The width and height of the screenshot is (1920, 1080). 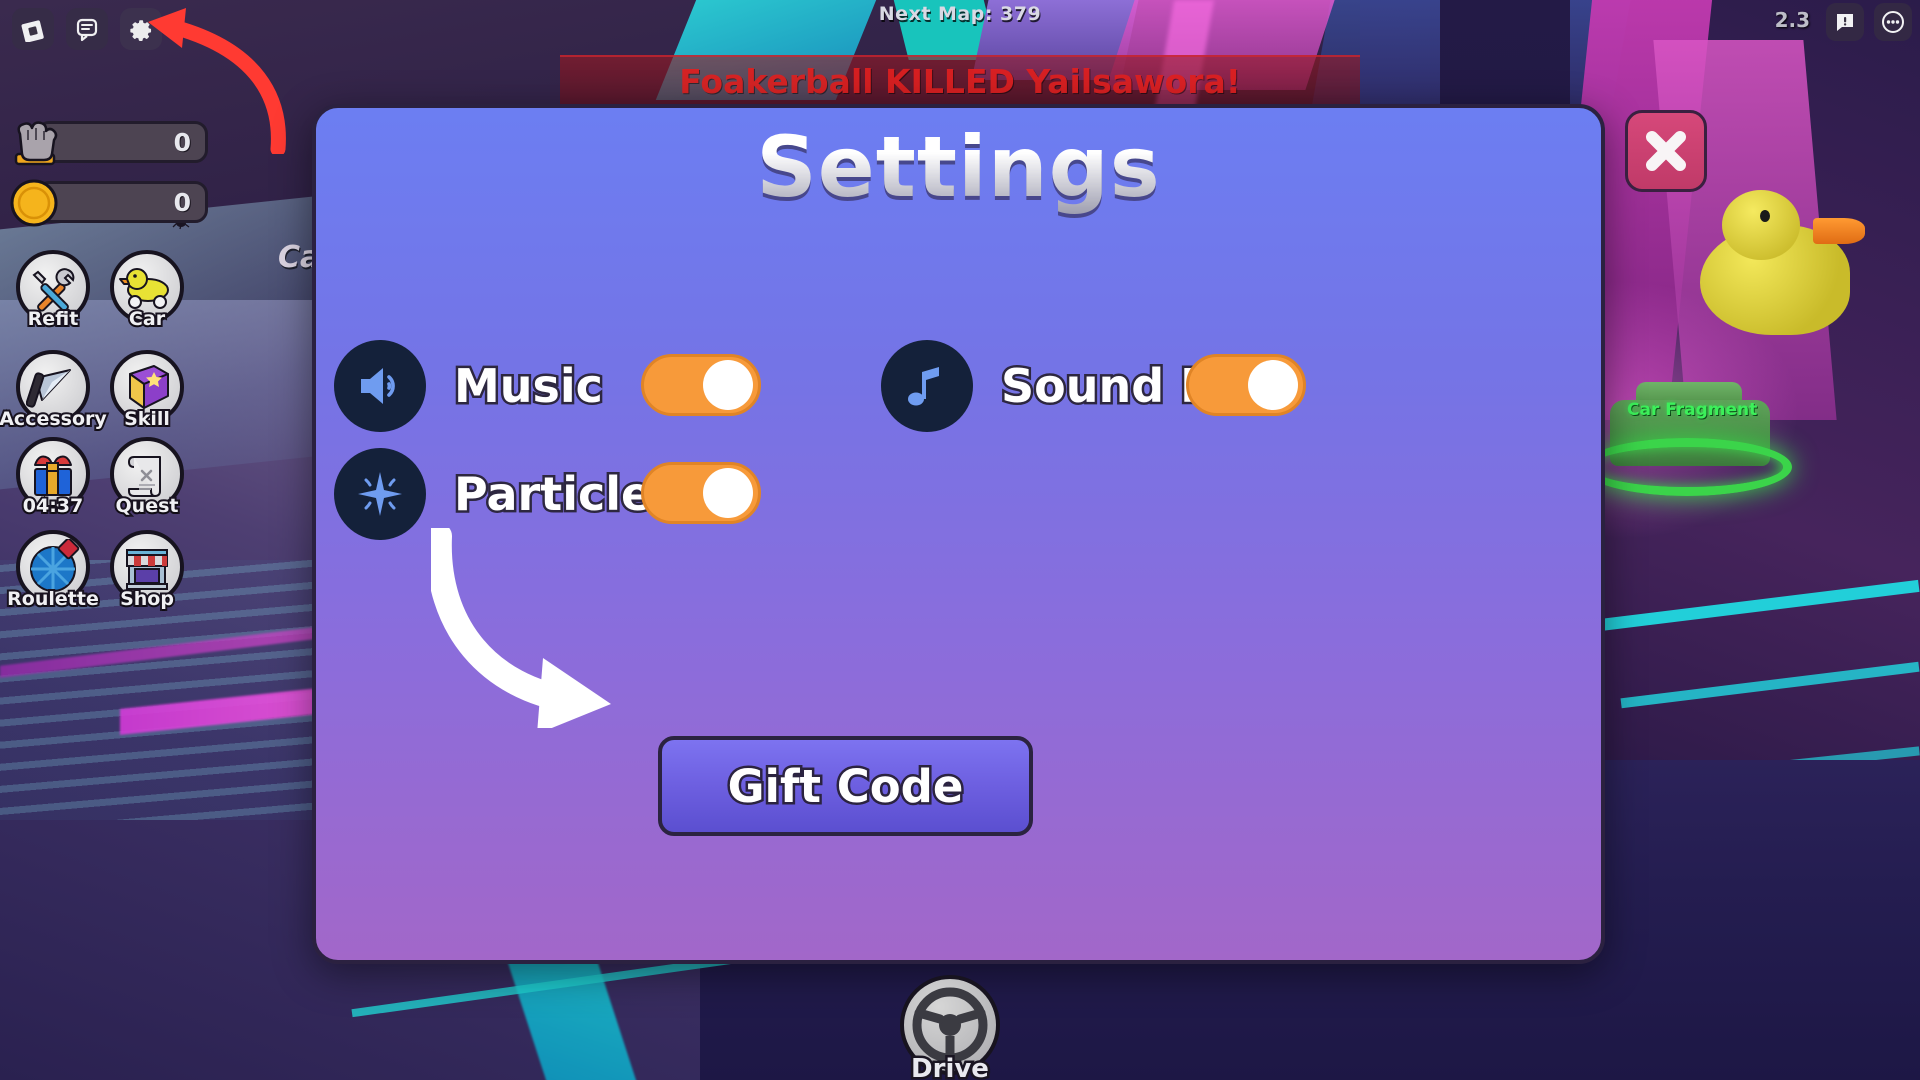 I want to click on duck-car-eye, so click(x=1765, y=216).